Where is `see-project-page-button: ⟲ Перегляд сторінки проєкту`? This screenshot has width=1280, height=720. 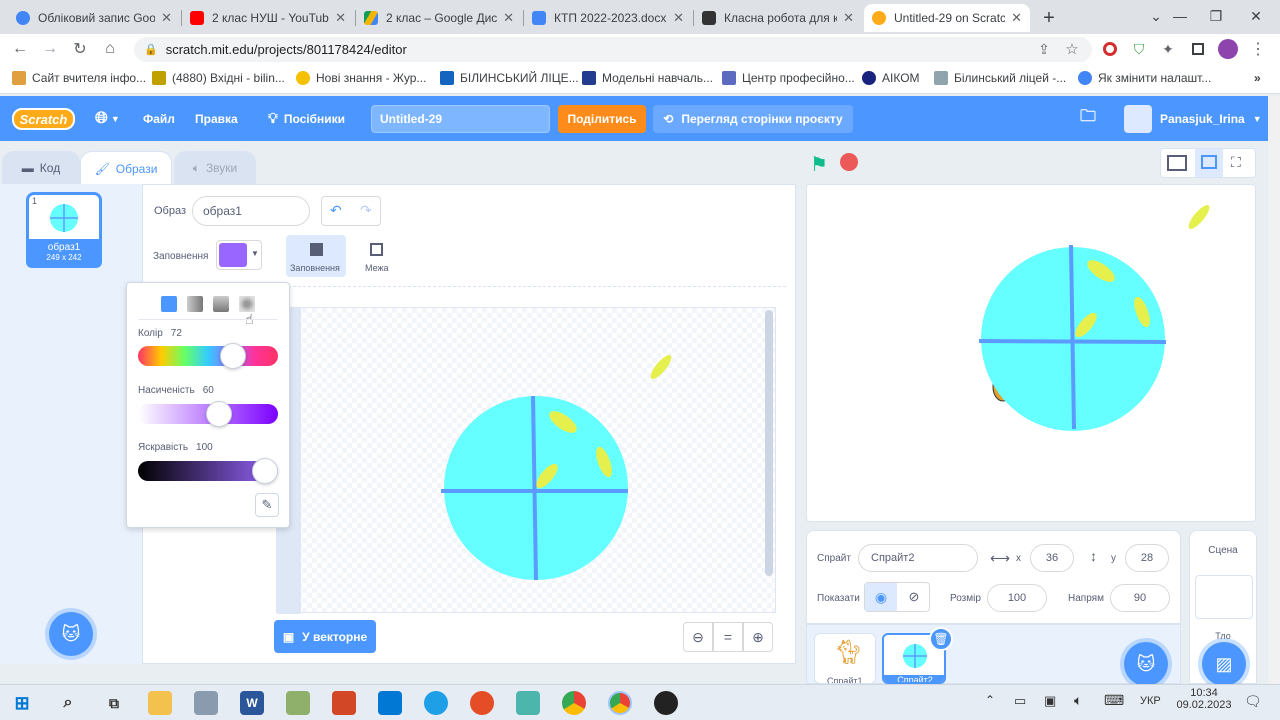
see-project-page-button: ⟲ Перегляд сторінки проєкту is located at coordinates (753, 119).